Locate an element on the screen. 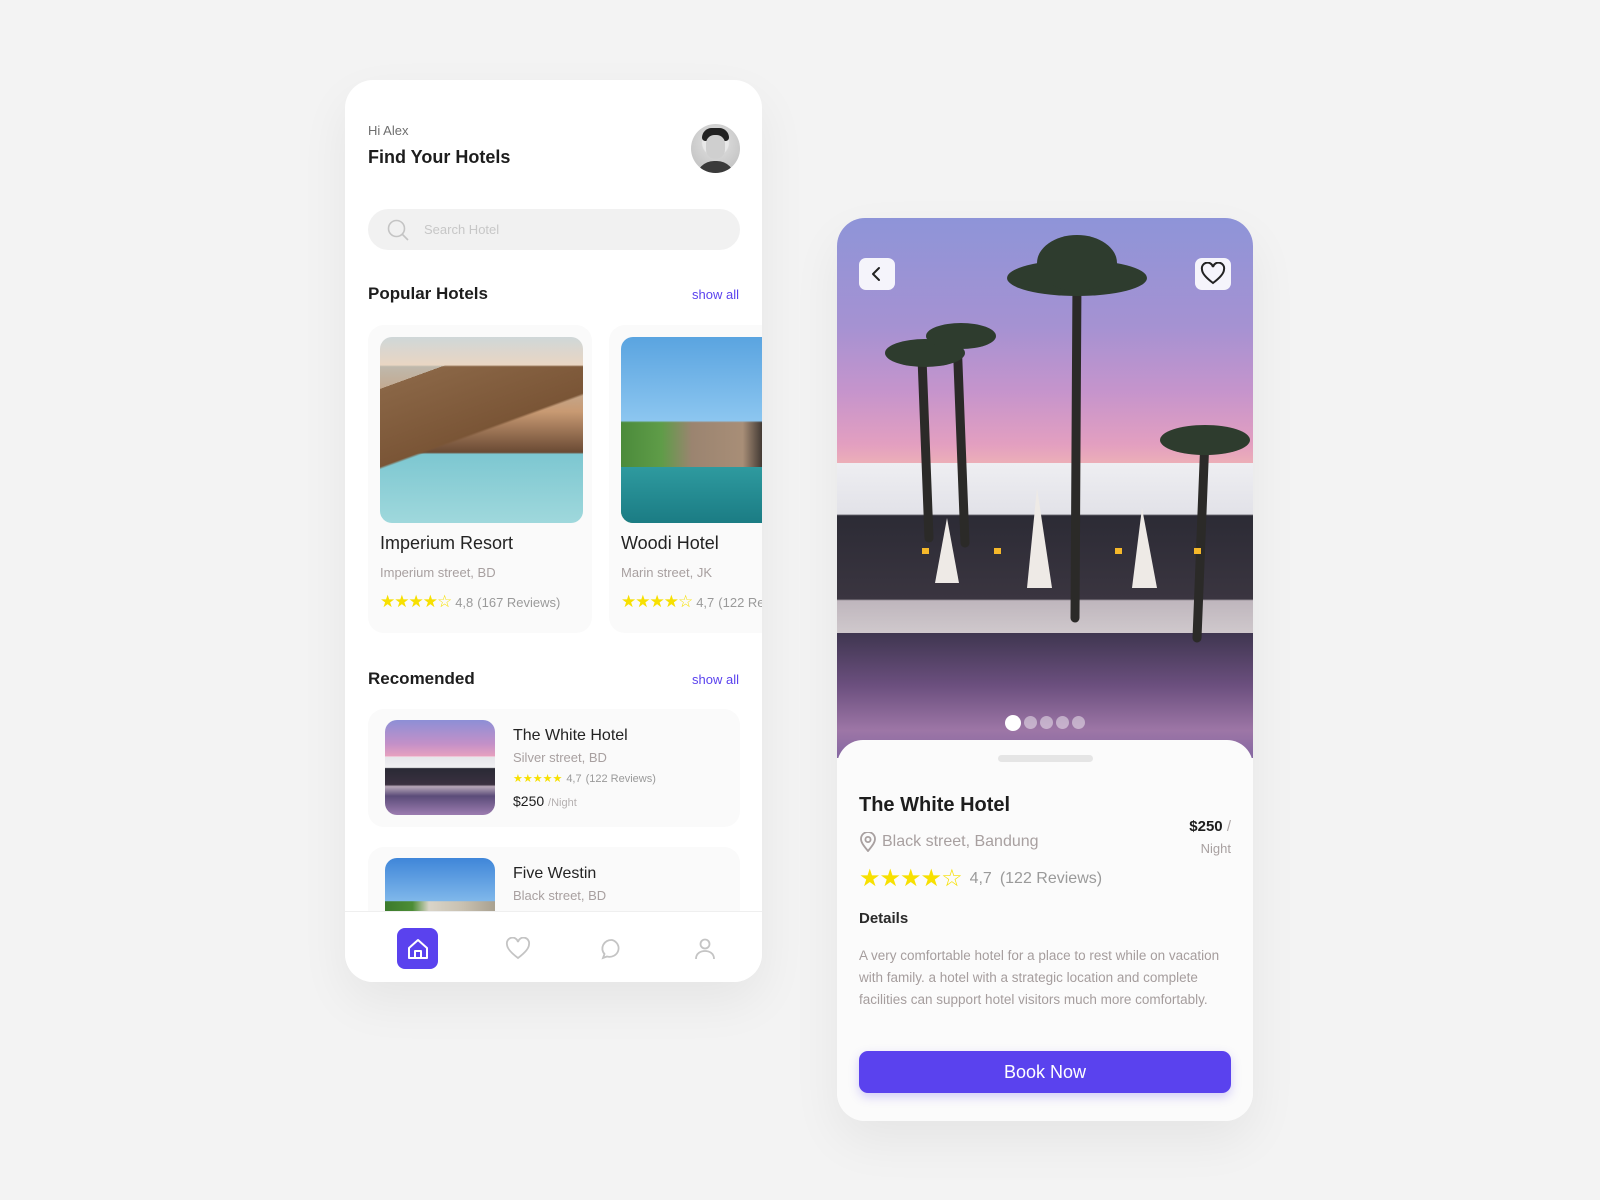  hotel-location: Black street, Bandung is located at coordinates (949, 842).